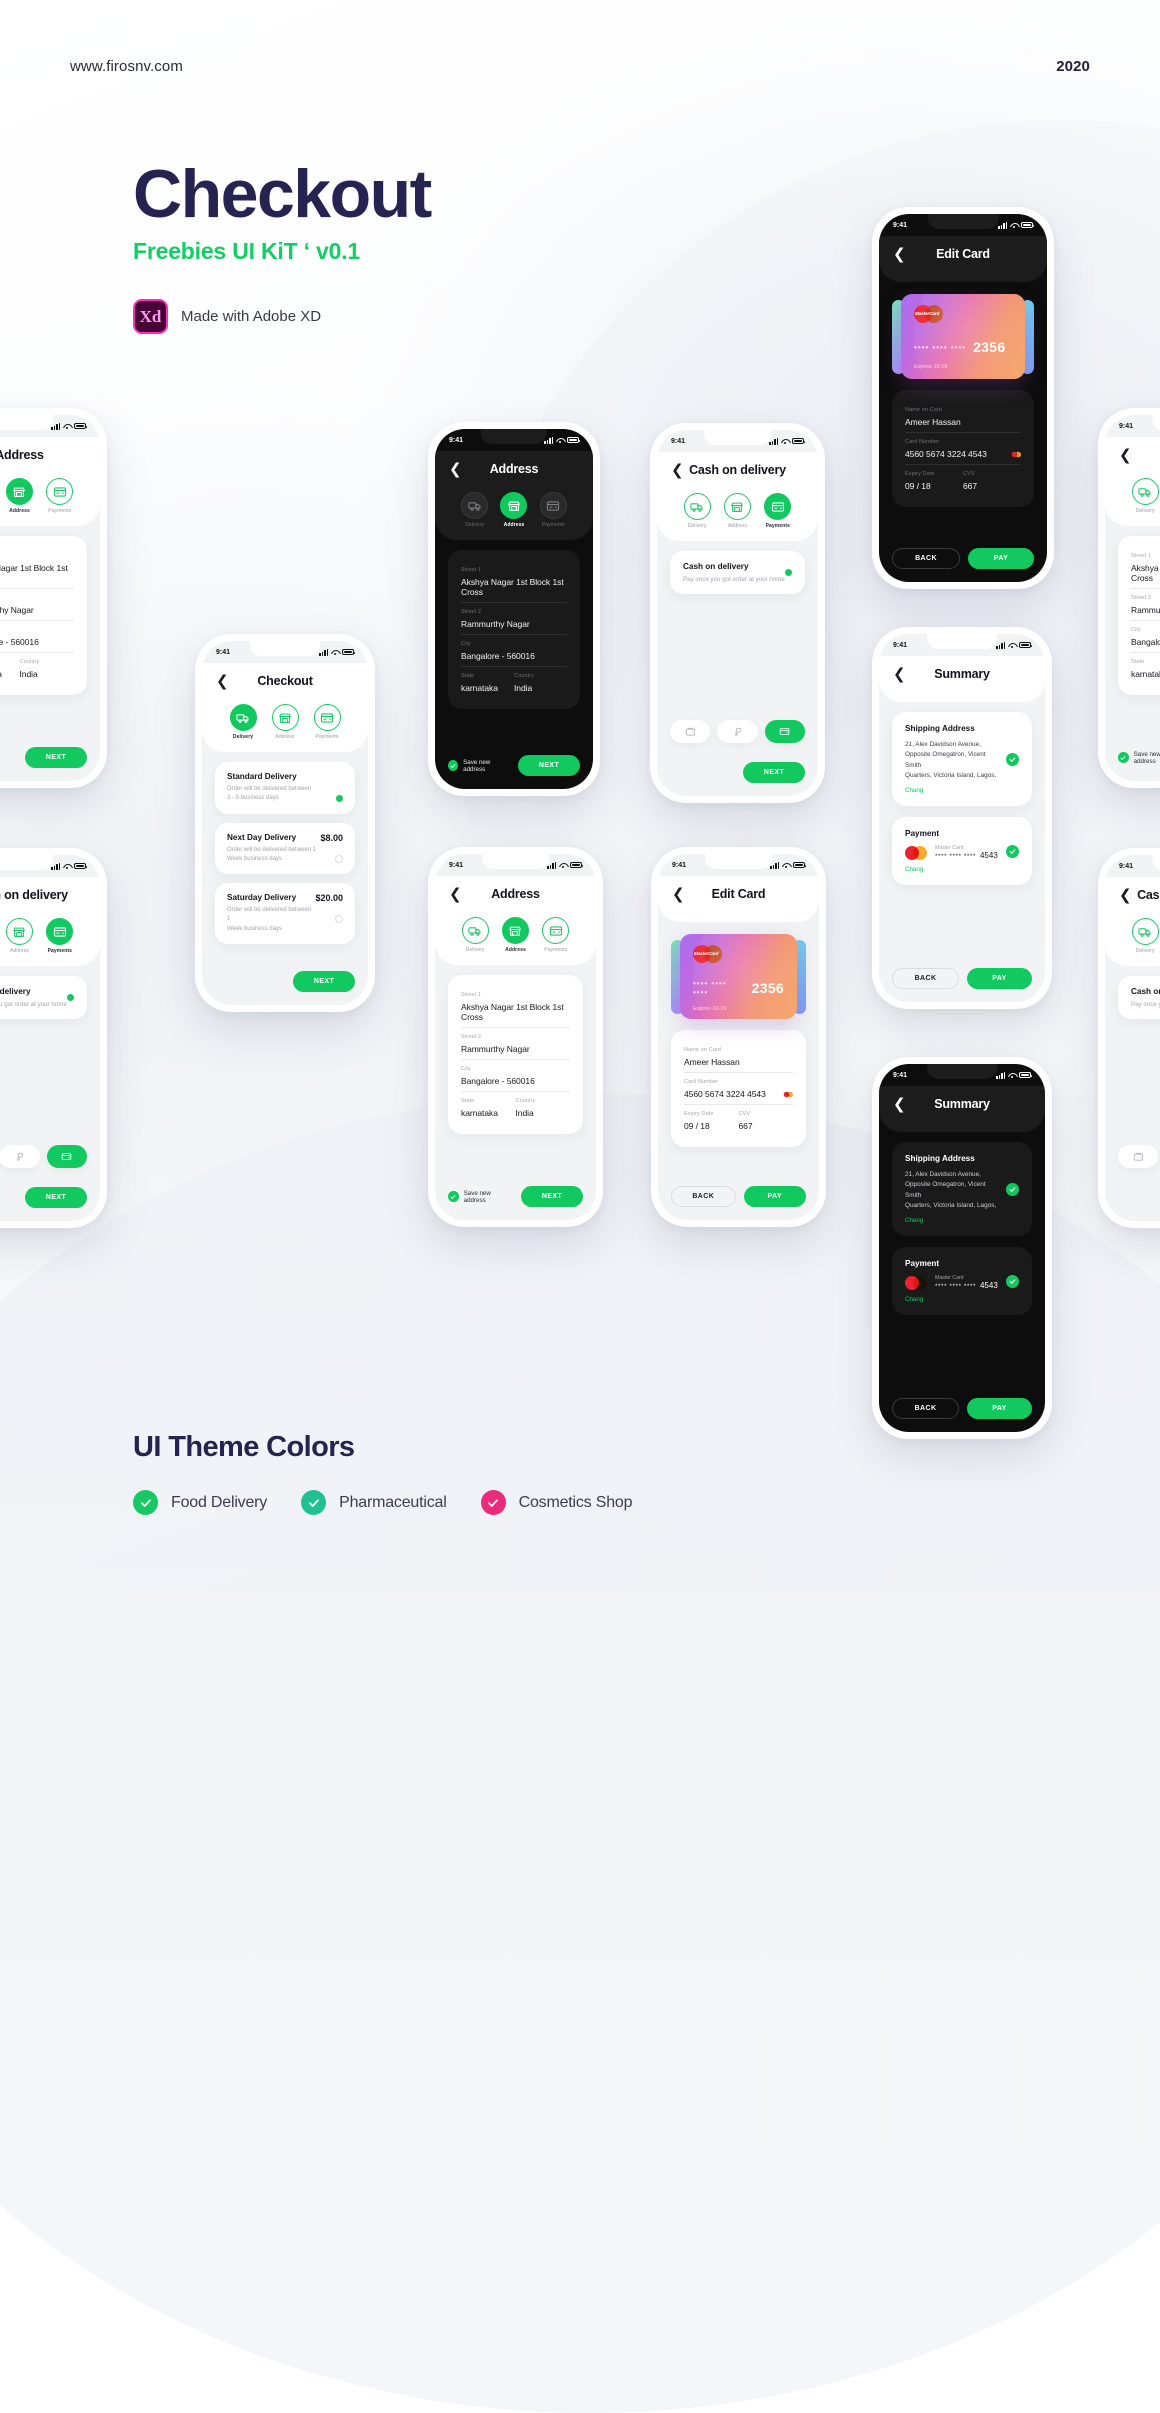 The width and height of the screenshot is (1160, 2413). Describe the element at coordinates (553, 525) in the screenshot. I see `step-payments-label: Payments` at that location.